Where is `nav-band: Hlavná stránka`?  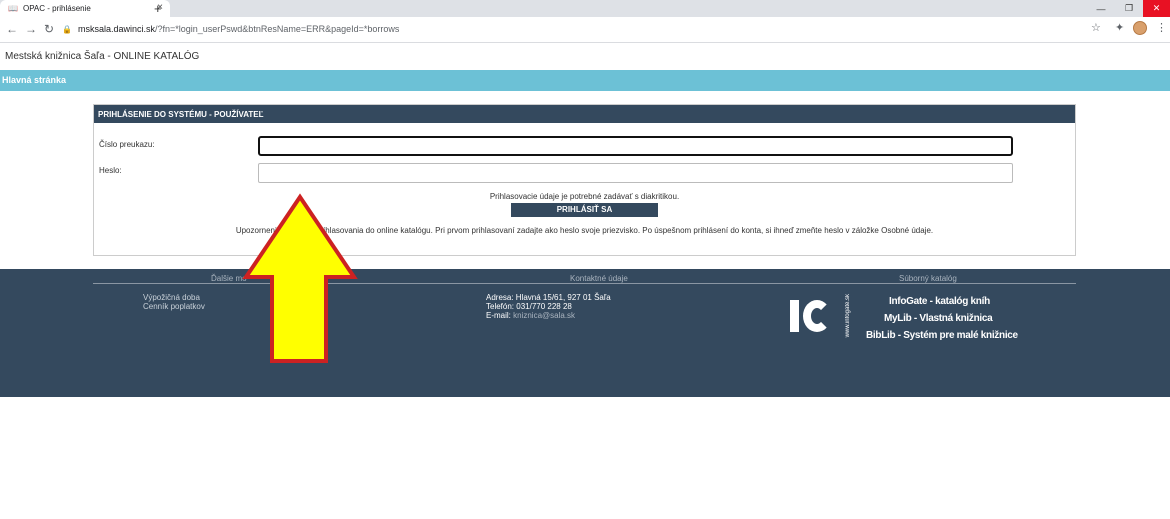 nav-band: Hlavná stránka is located at coordinates (585, 80).